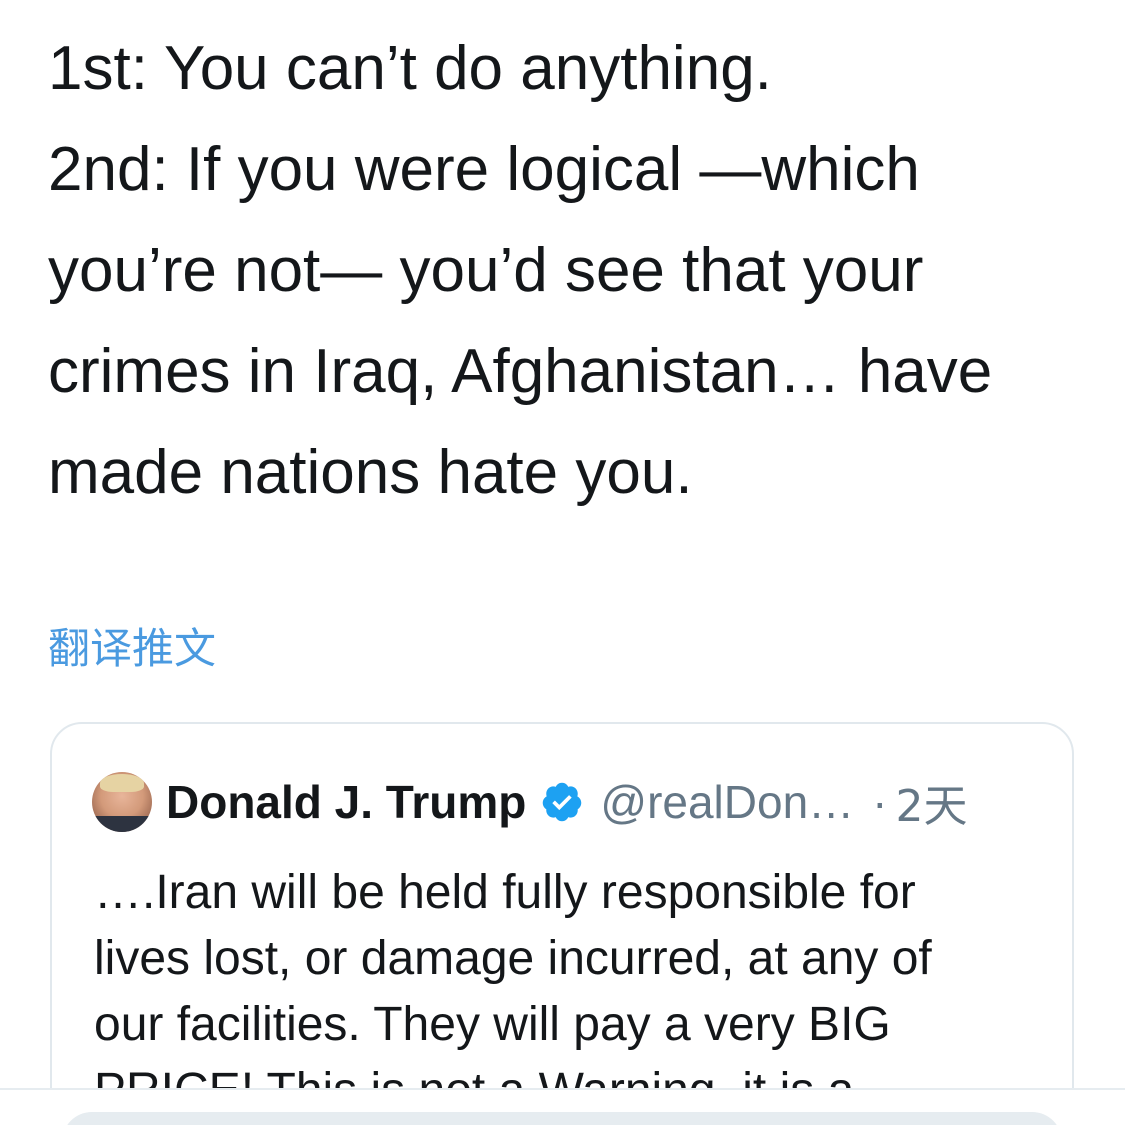 Image resolution: width=1125 pixels, height=1125 pixels. Describe the element at coordinates (932, 802) in the screenshot. I see `tweet-timestamp: 2天` at that location.